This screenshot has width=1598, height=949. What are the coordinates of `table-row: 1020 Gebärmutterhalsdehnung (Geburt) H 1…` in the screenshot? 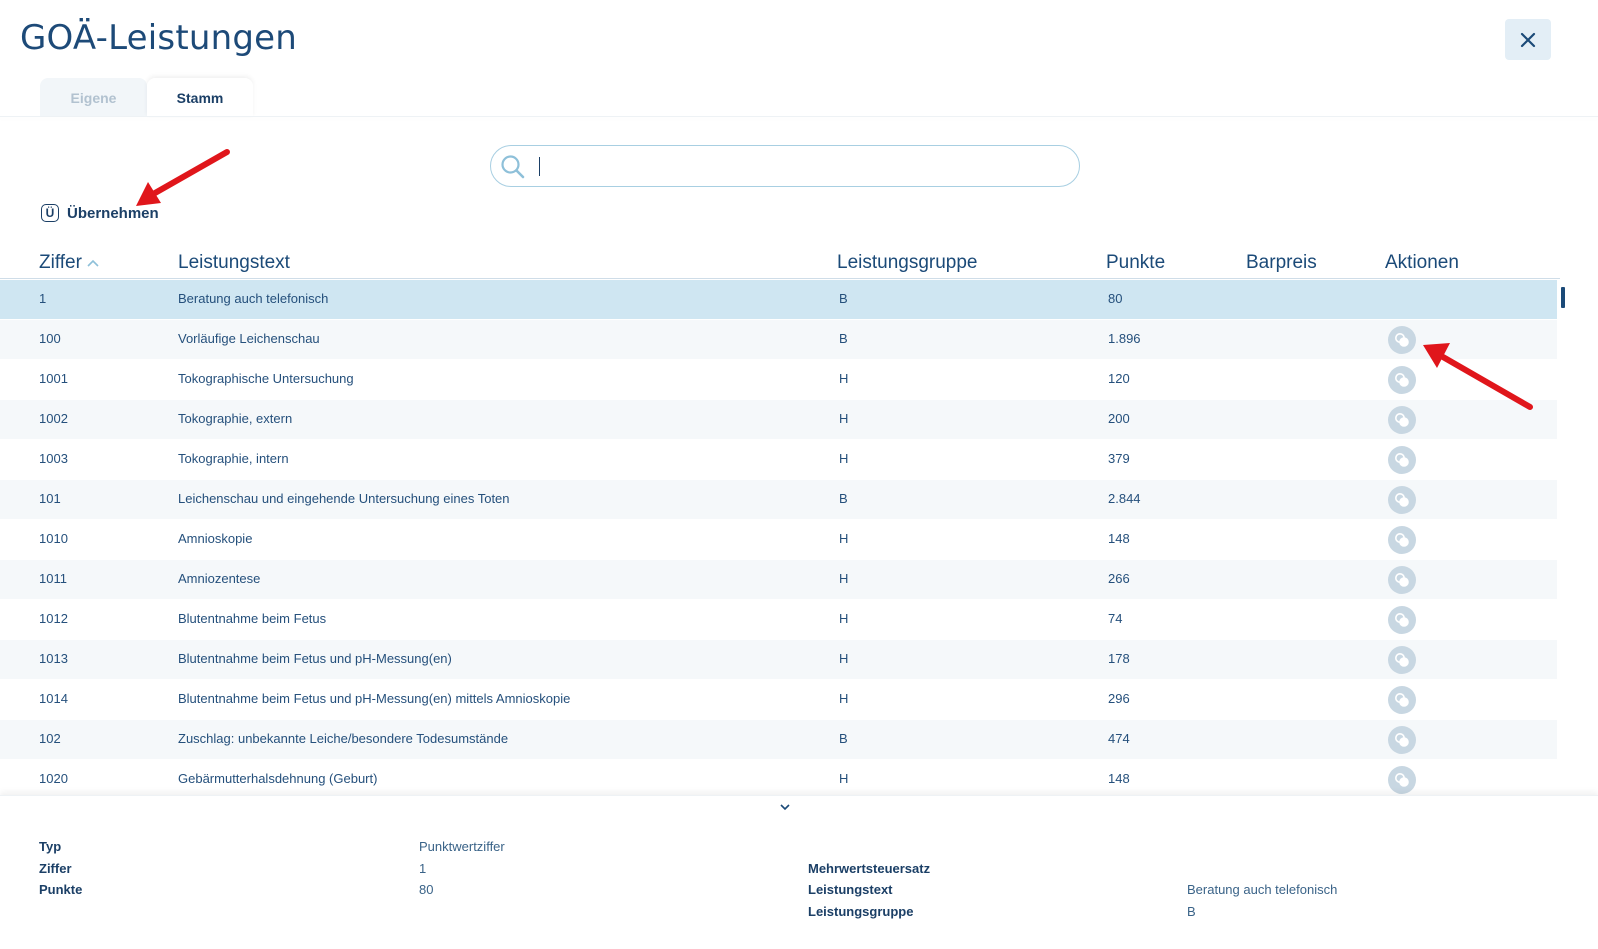 It's located at (778, 780).